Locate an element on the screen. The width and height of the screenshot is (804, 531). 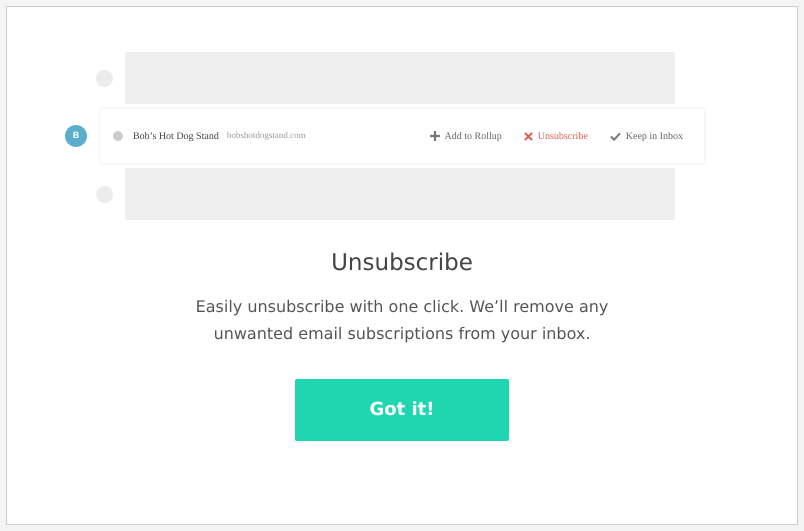
action-link: Keep in Inbox is located at coordinates (646, 136).